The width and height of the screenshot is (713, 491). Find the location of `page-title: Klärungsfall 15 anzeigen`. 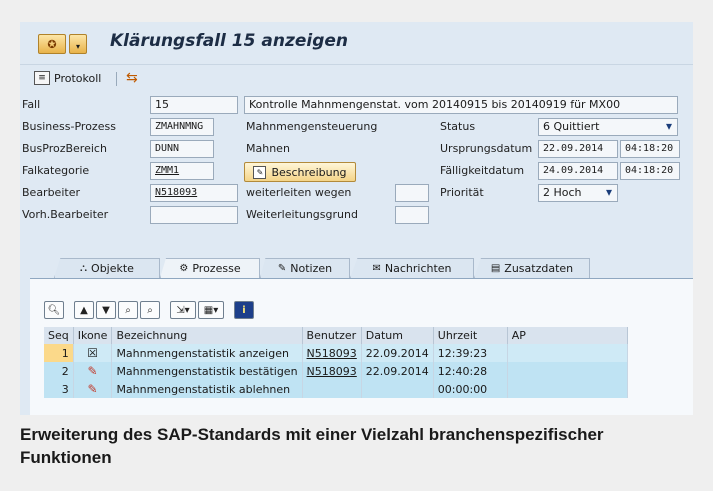

page-title: Klärungsfall 15 anzeigen is located at coordinates (229, 41).